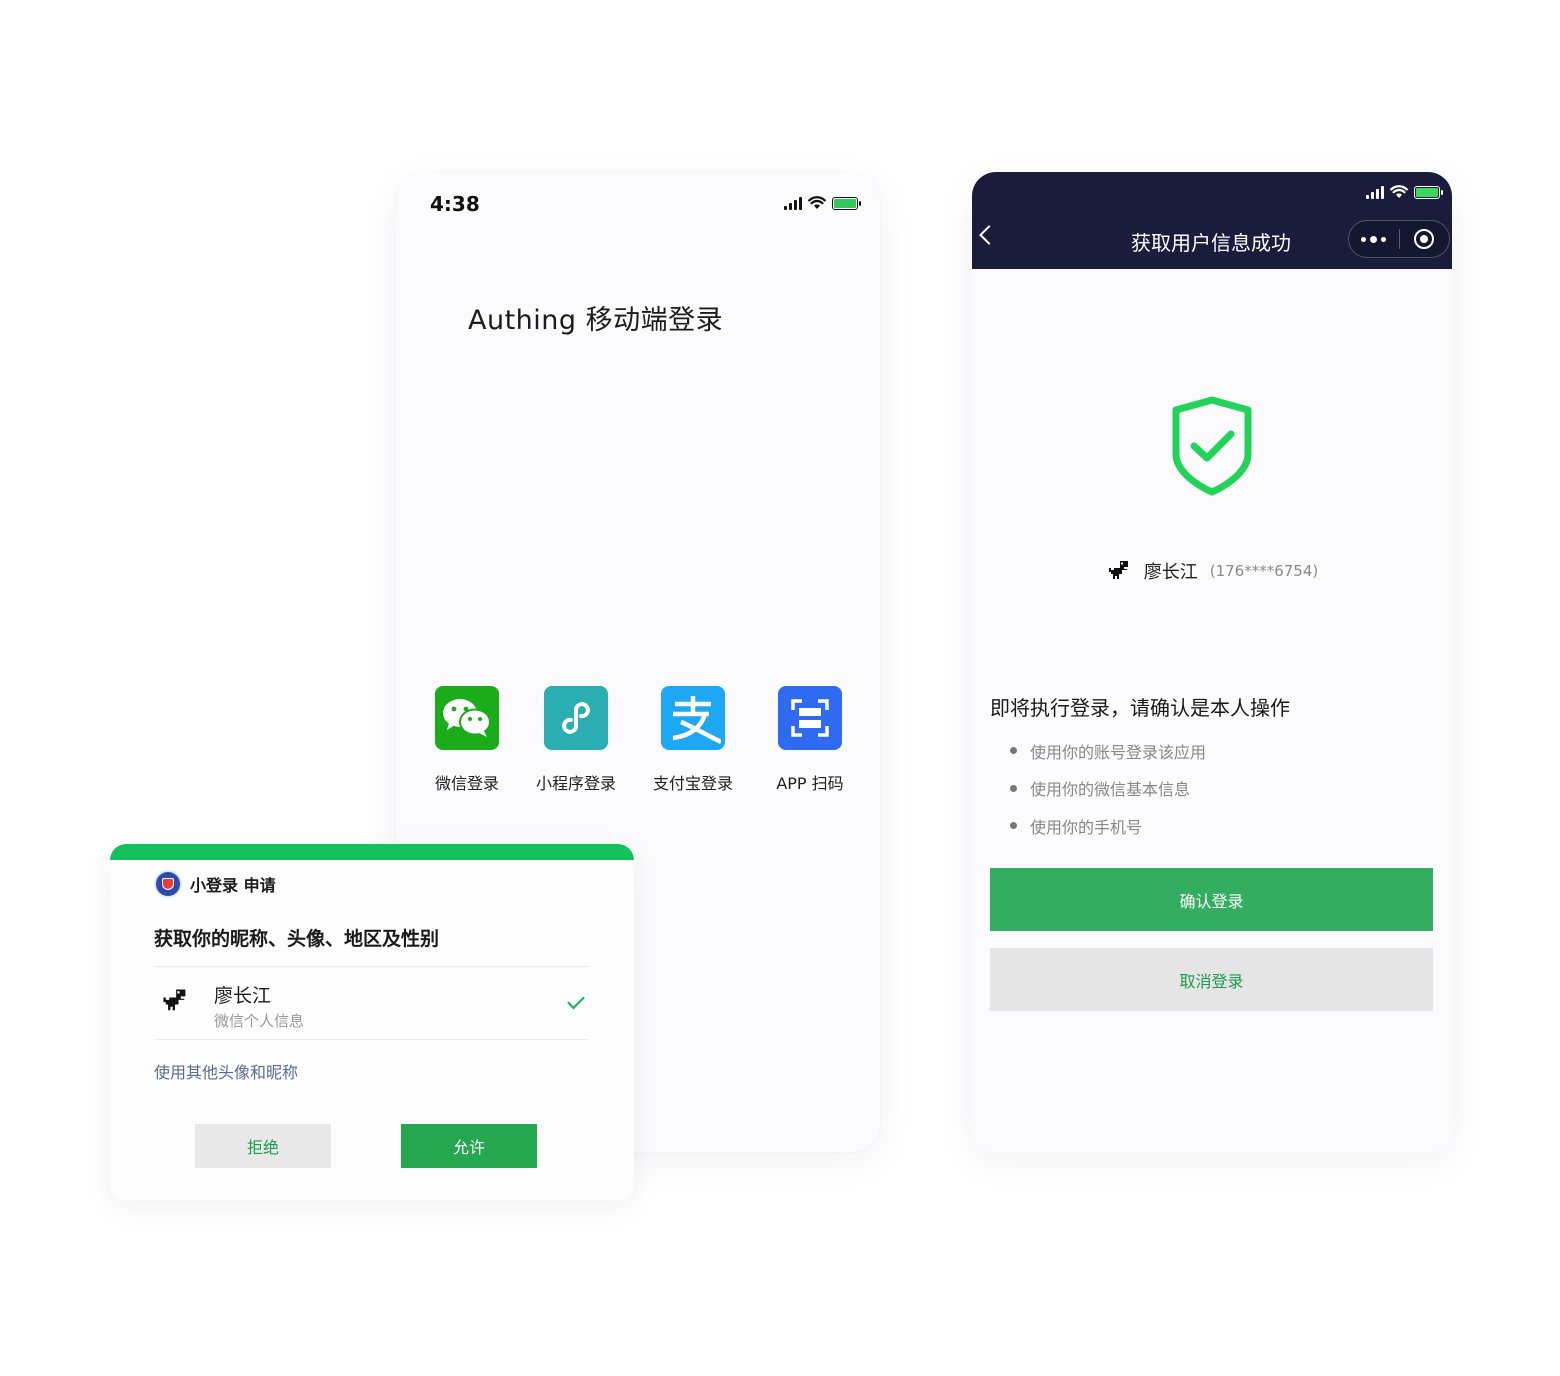 This screenshot has width=1560, height=1376. I want to click on app-scan-login-option: APP 扫码, so click(810, 740).